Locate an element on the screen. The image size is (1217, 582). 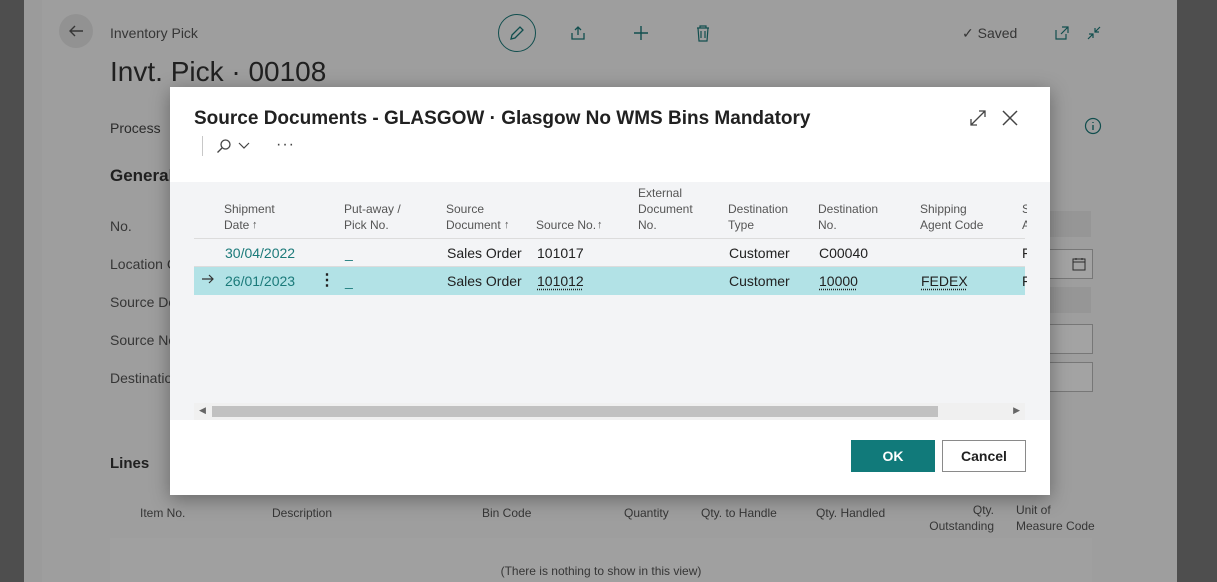
more-options-button: ··· is located at coordinates (285, 145).